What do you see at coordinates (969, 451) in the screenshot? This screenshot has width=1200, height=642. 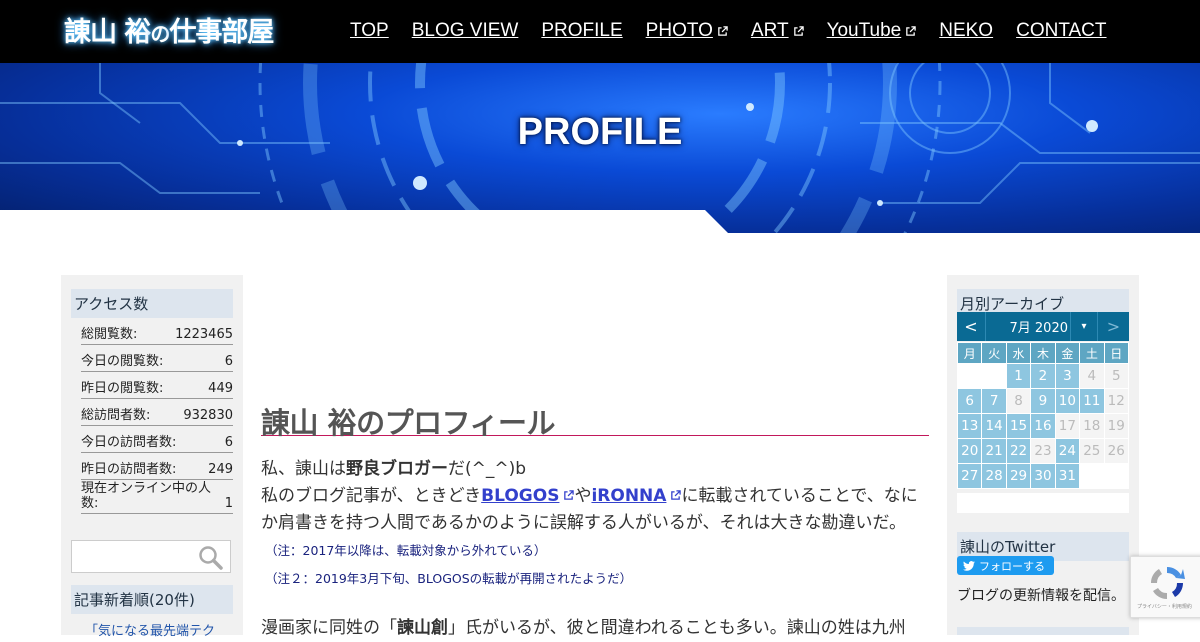 I see `calendar-day: 20` at bounding box center [969, 451].